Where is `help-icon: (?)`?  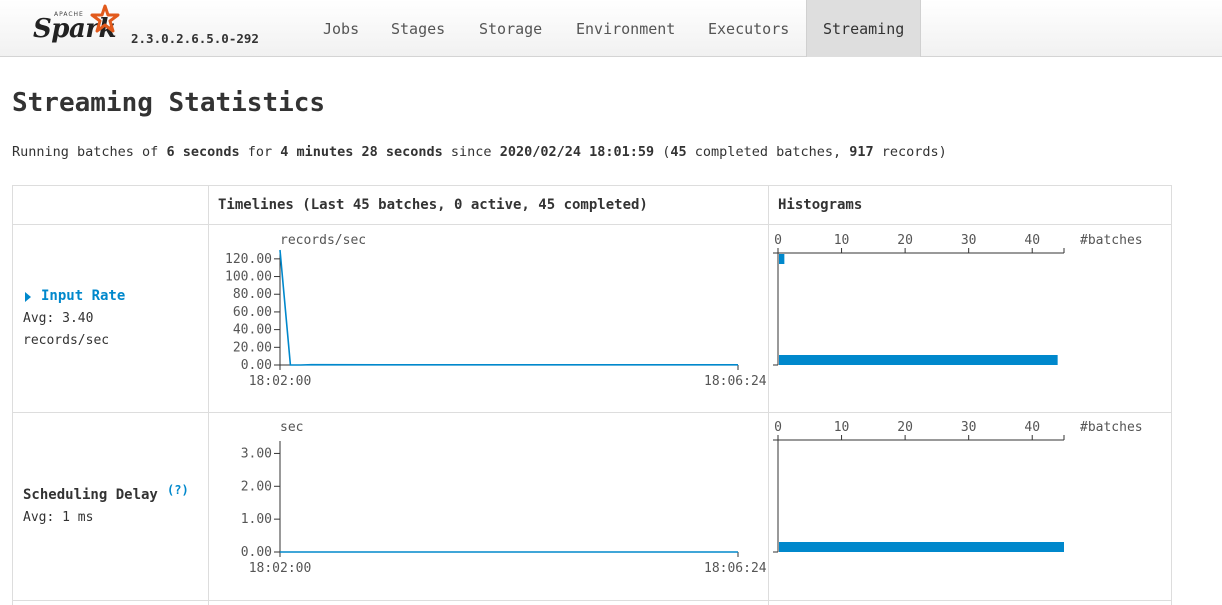 help-icon: (?) is located at coordinates (178, 490).